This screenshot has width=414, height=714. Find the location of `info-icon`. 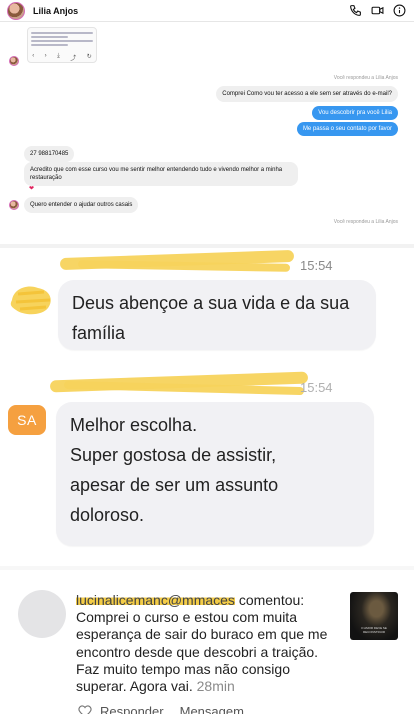

info-icon is located at coordinates (399, 10).